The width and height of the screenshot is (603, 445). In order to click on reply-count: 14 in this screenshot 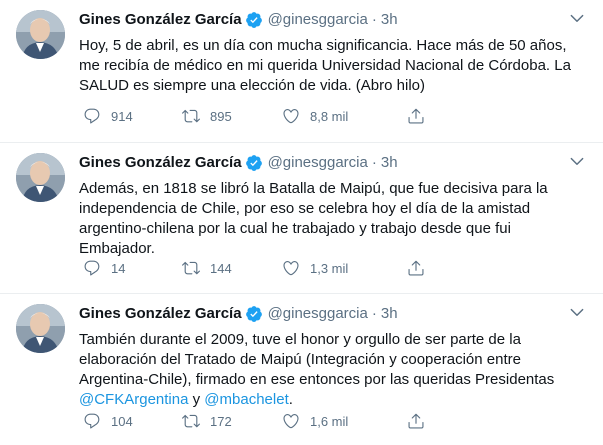, I will do `click(118, 268)`.